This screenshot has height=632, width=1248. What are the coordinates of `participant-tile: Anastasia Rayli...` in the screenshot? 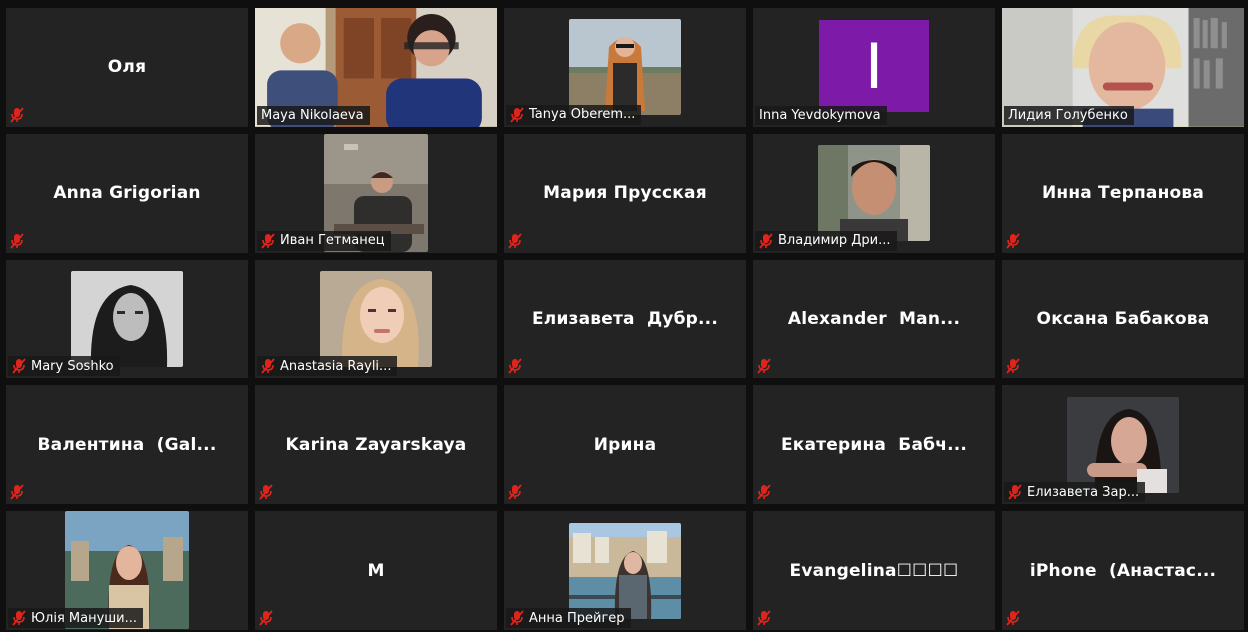 It's located at (376, 319).